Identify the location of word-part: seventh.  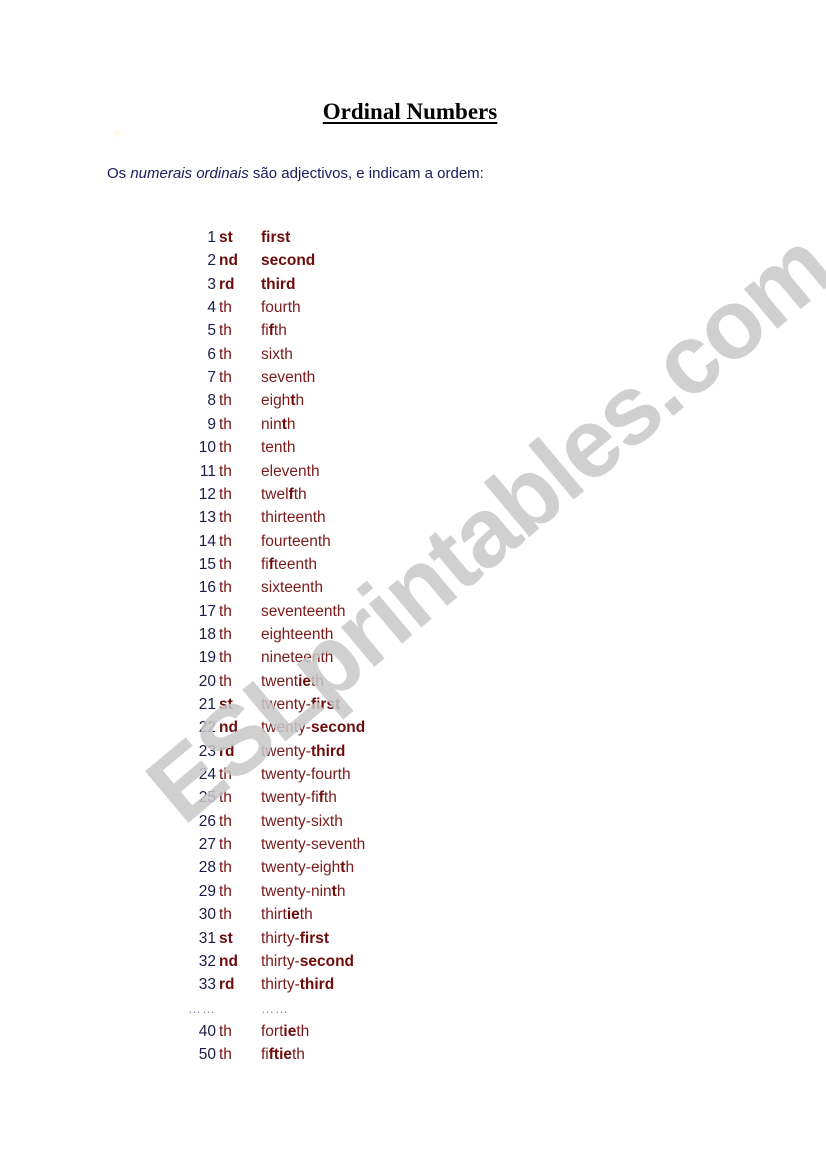
(288, 378).